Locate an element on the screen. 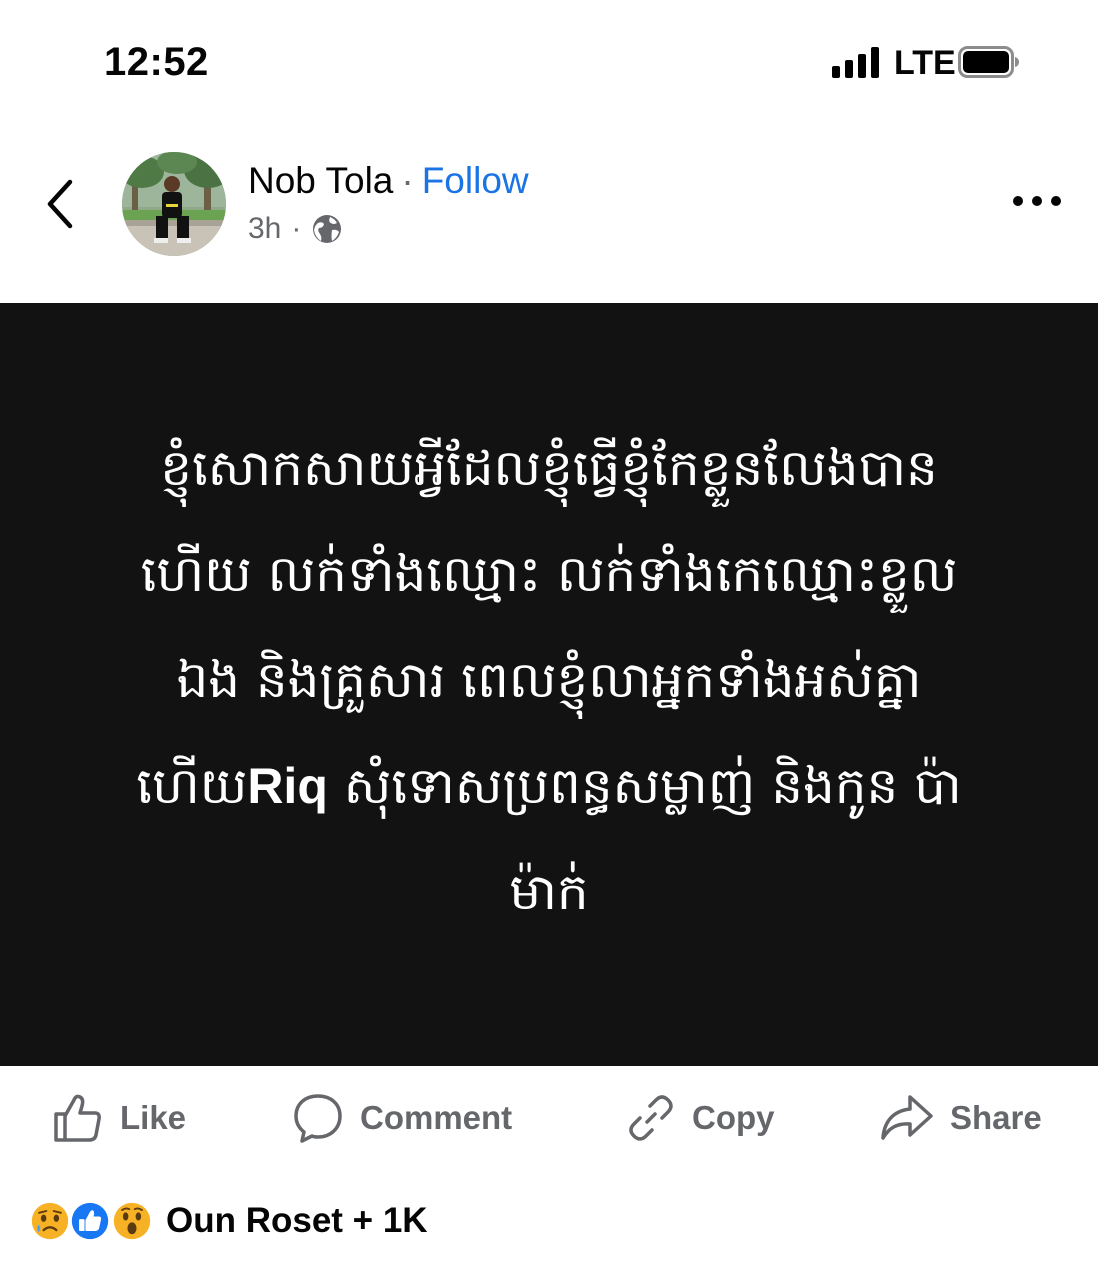 This screenshot has width=1098, height=1280. post-text-line: ឯង និងគ្រួសារ ពេលខ្ញុំលាអ្នកទាំងអស់គ្នា is located at coordinates (549, 680).